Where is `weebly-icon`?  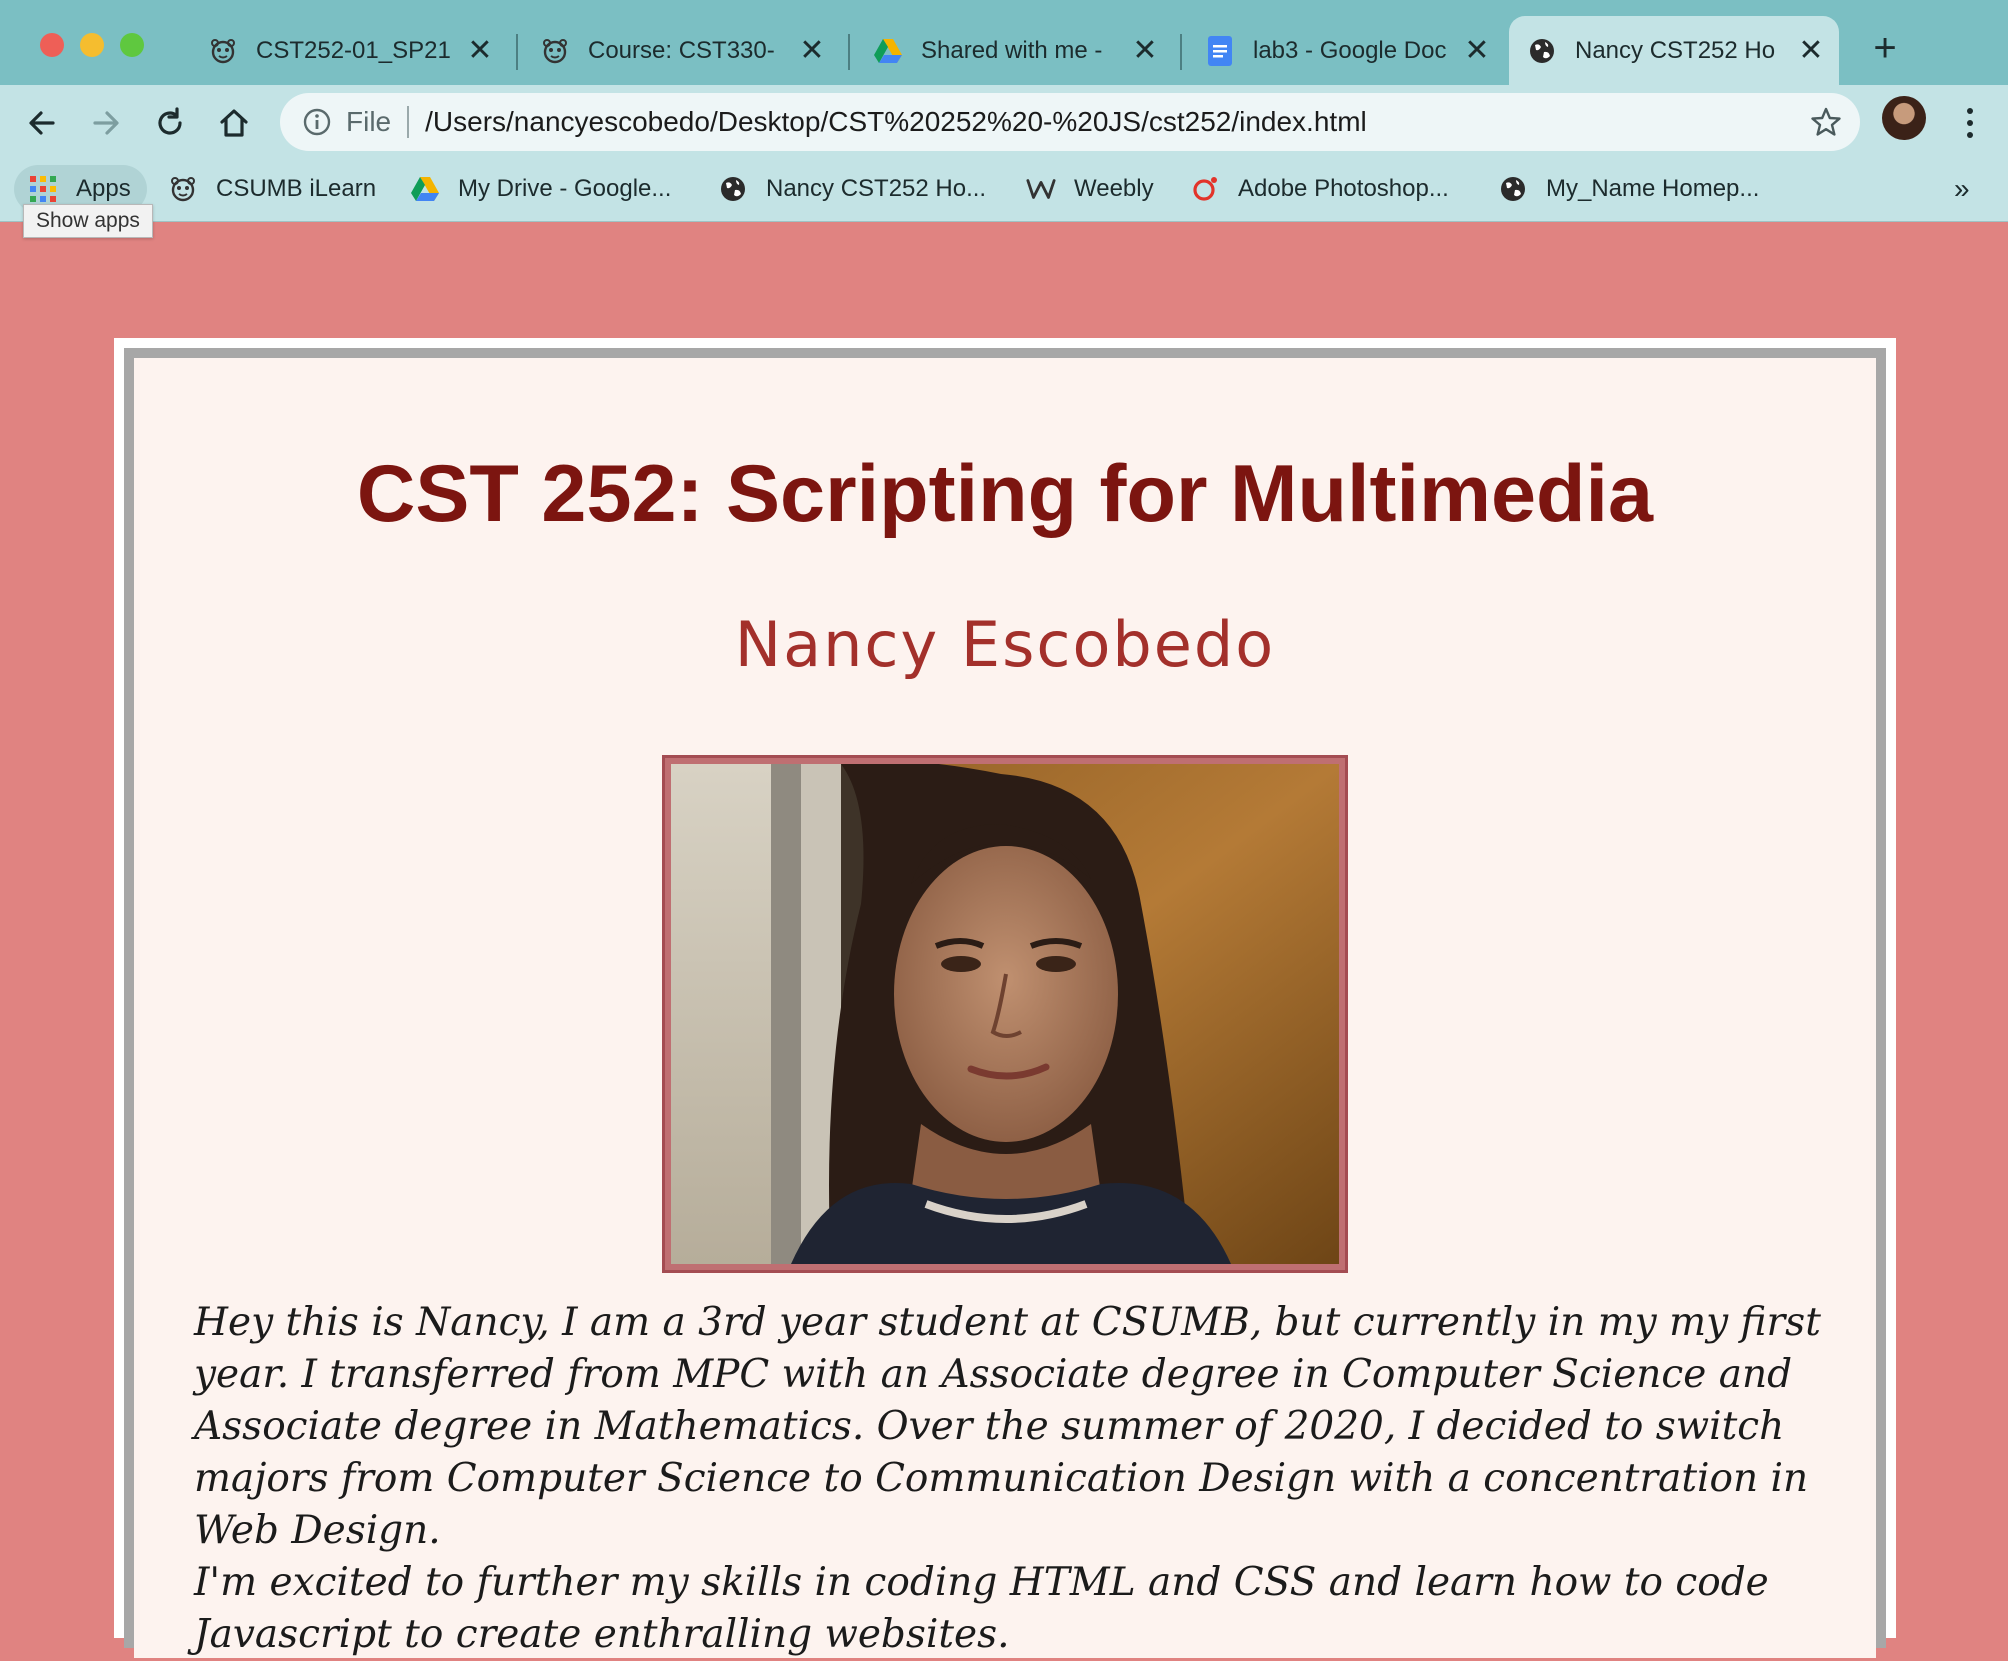 weebly-icon is located at coordinates (1041, 189).